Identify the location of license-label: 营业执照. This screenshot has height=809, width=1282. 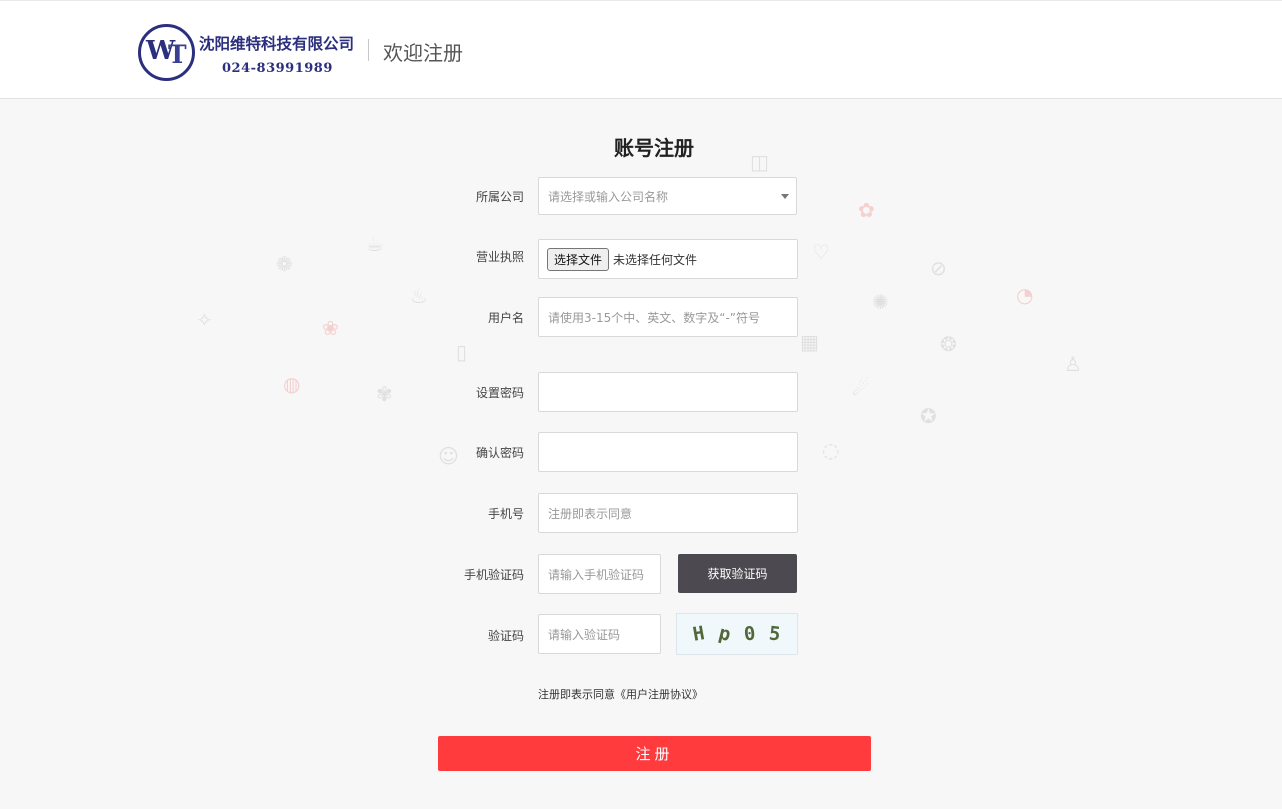
(499, 257).